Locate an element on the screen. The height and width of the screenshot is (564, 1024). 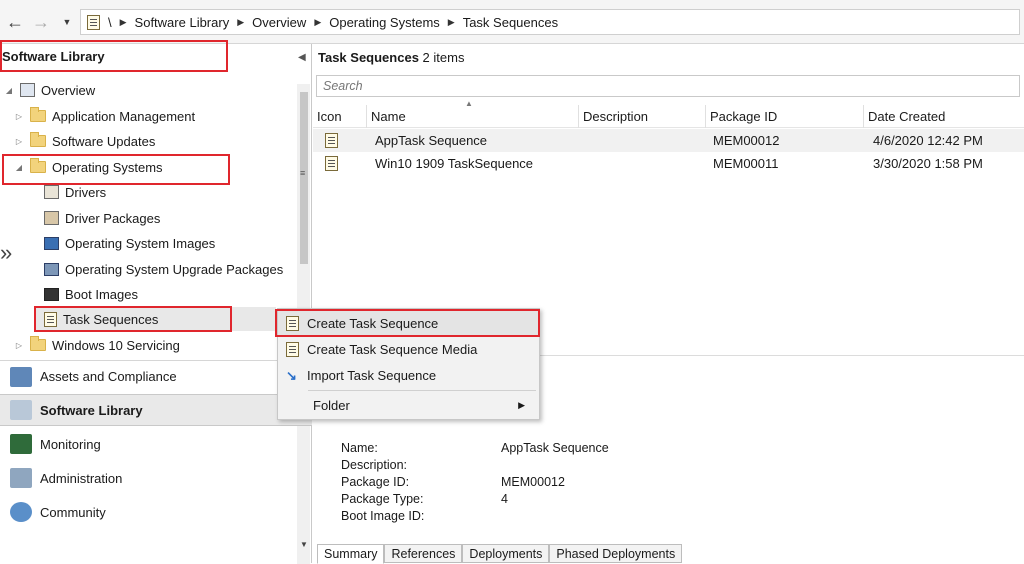
tree-label: Driver Packages is located at coordinates (113, 218).